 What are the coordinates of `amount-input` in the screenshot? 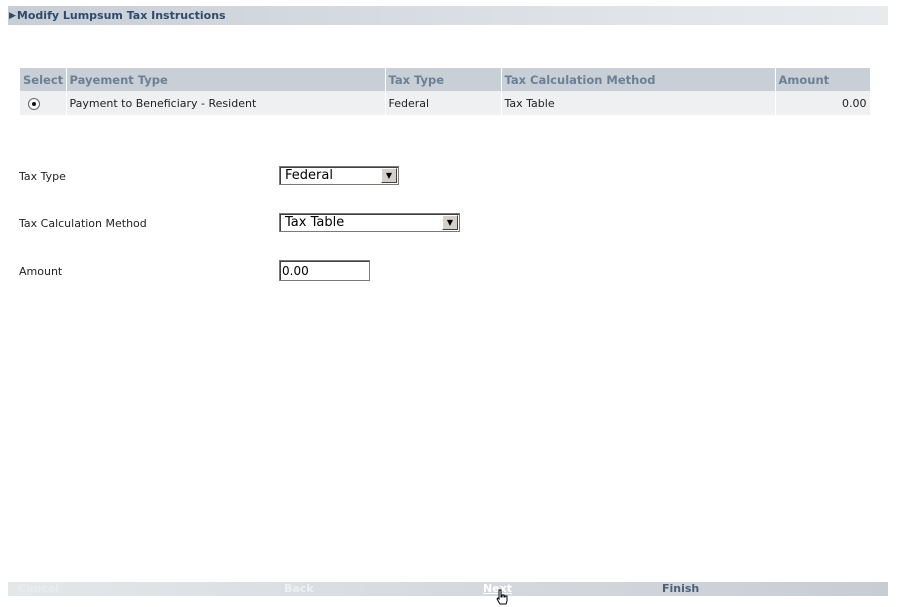 It's located at (324, 270).